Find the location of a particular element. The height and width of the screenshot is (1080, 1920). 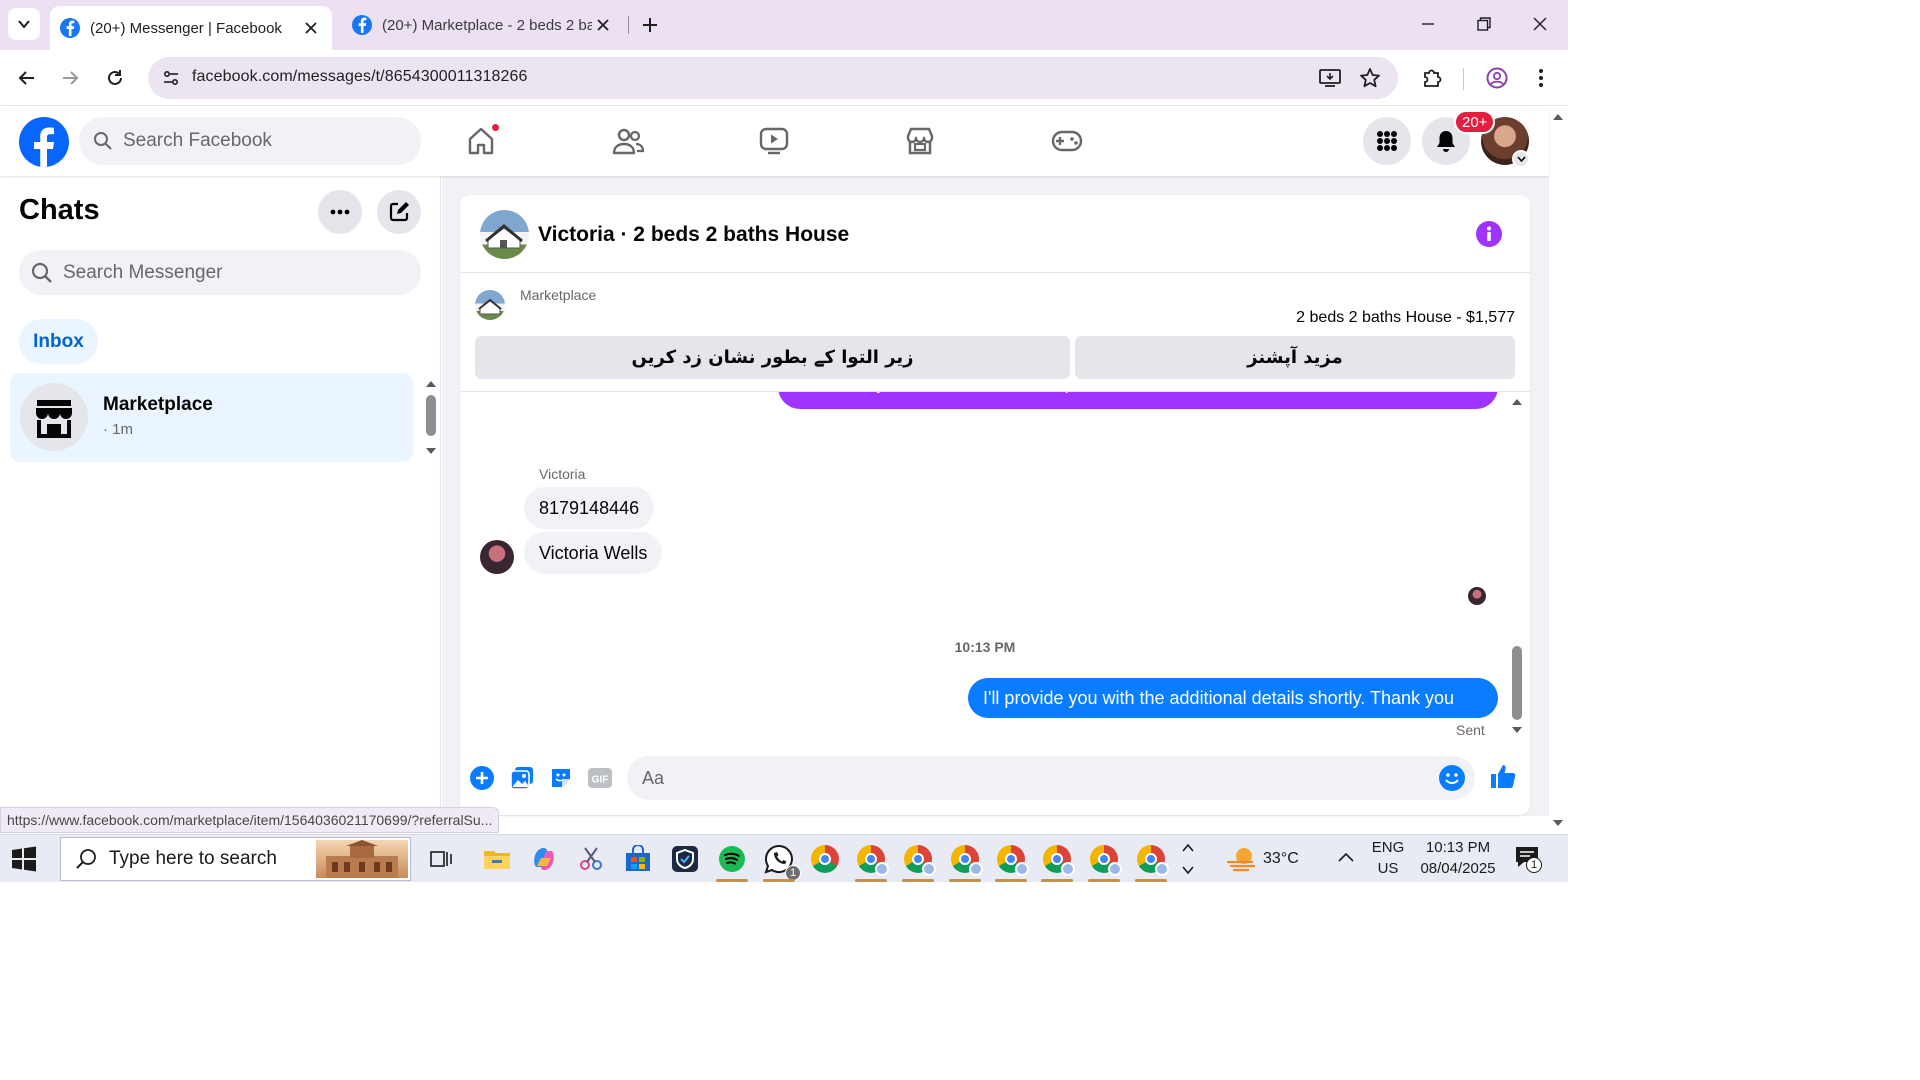

show-hidden-icons-chevron-icon is located at coordinates (1346, 857).